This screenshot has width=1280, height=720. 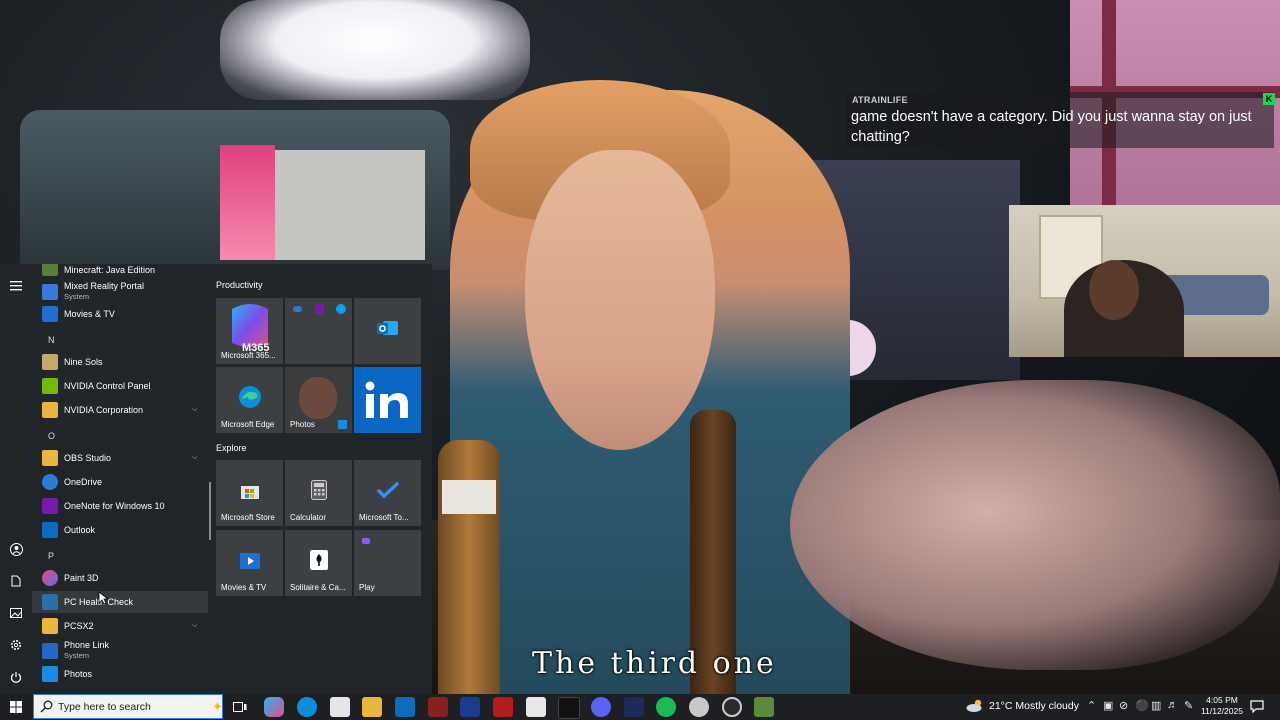 I want to click on task-view-icon, so click(x=240, y=707).